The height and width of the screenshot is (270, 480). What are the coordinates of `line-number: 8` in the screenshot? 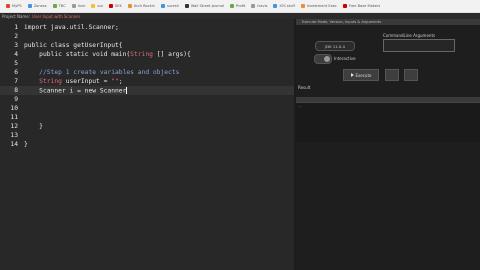 It's located at (16, 90).